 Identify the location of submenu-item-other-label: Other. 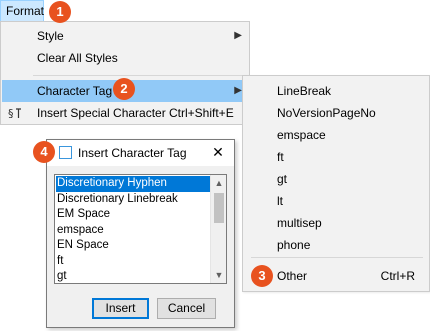
(292, 276).